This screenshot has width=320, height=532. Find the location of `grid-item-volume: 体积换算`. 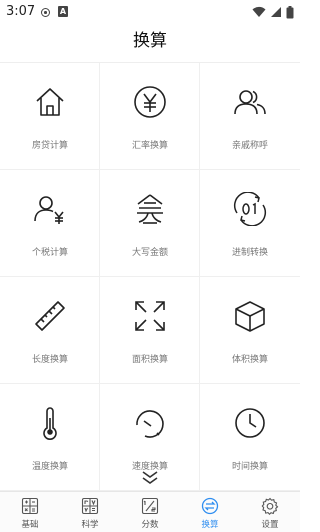

grid-item-volume: 体积换算 is located at coordinates (250, 330).